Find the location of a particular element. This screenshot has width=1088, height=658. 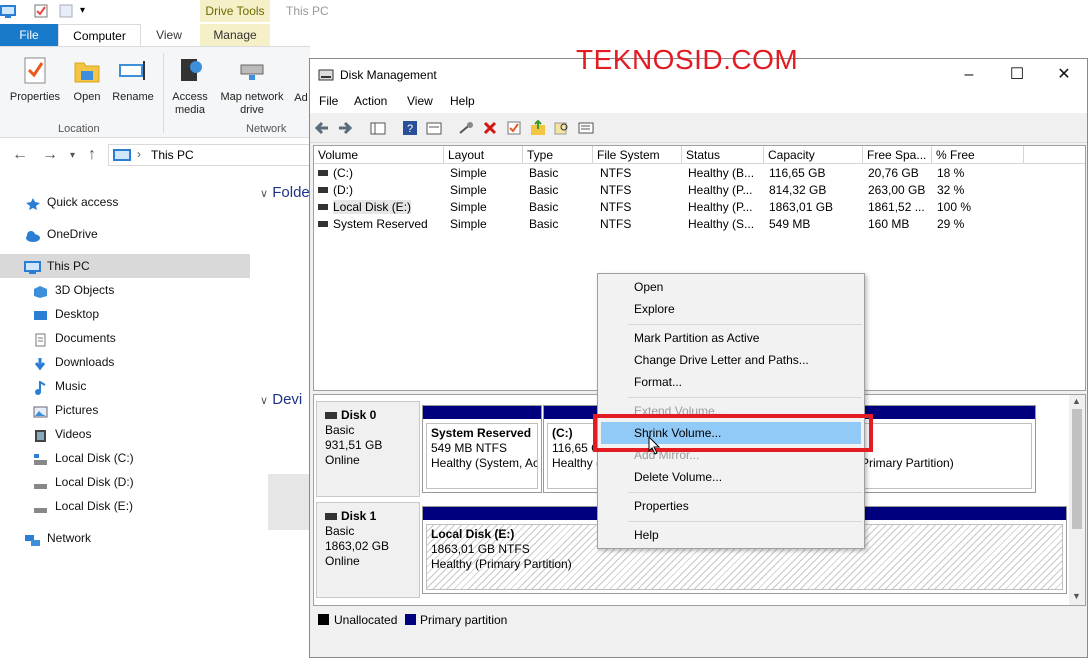

rename-label: Rename is located at coordinates (133, 97).